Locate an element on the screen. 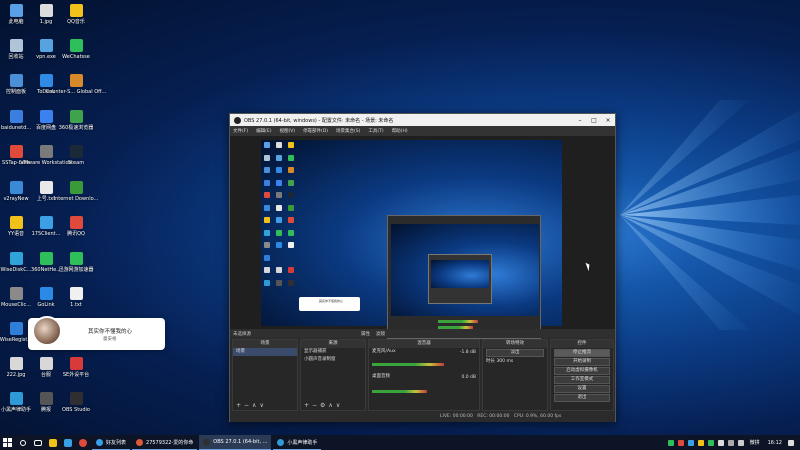  menu-item: 帮助(H) is located at coordinates (400, 131).